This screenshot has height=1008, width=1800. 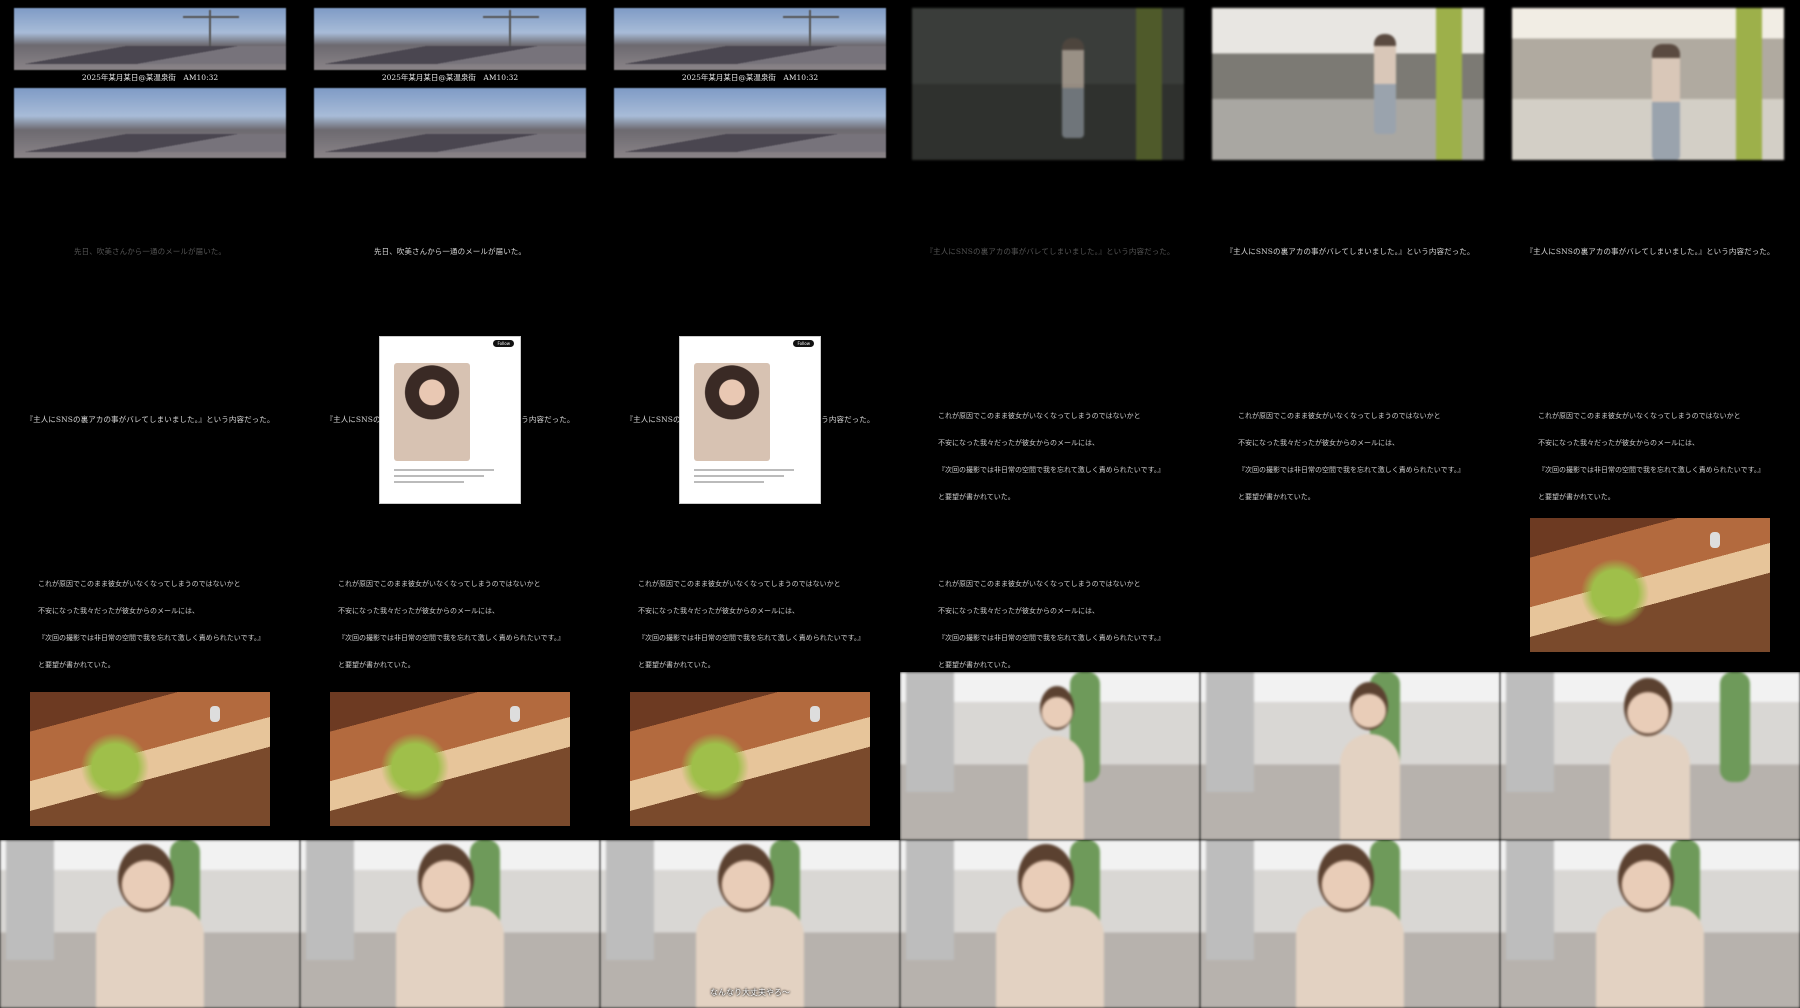 What do you see at coordinates (150, 420) in the screenshot?
I see `frame-caption-content-3: 『主人にSNSの裏アカの事がバレてしまいました。』という内容だった。` at bounding box center [150, 420].